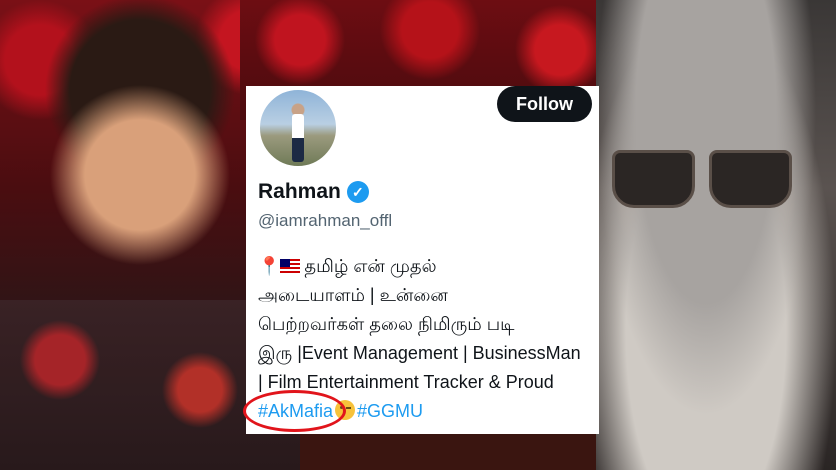 This screenshot has width=836, height=470. I want to click on bio-text-1: தமிழ் என் முதல், so click(370, 266).